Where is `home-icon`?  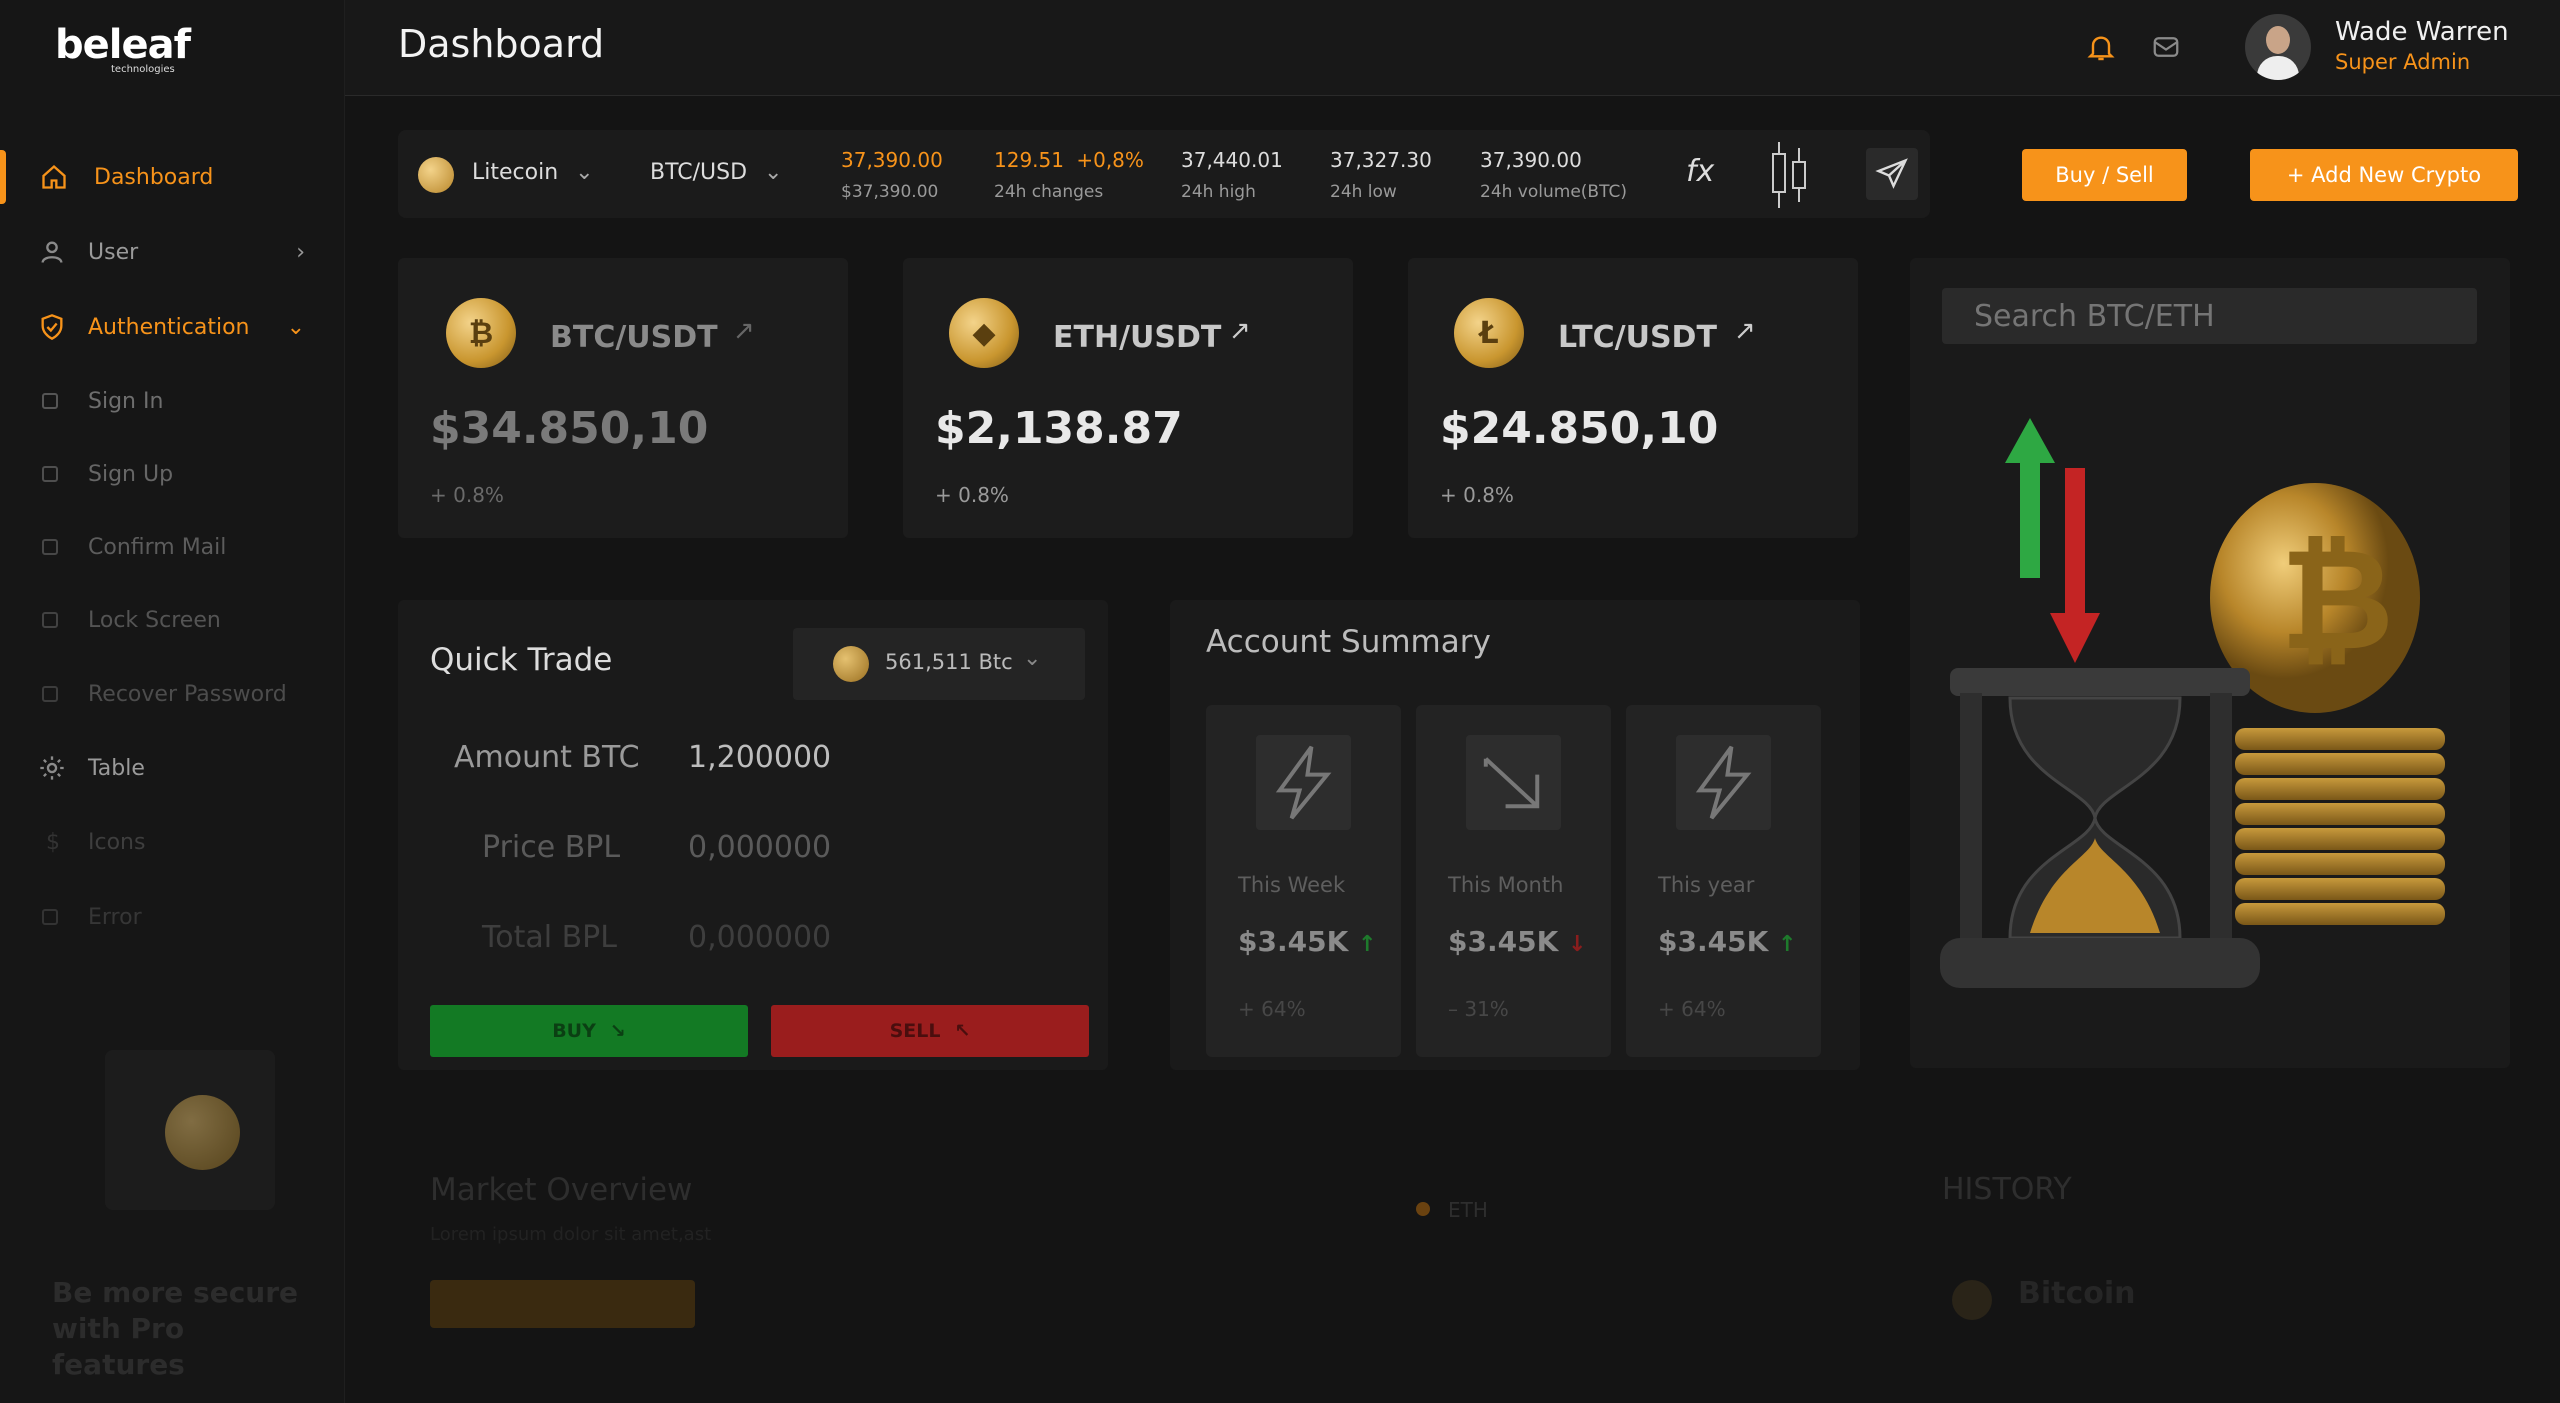
home-icon is located at coordinates (54, 176).